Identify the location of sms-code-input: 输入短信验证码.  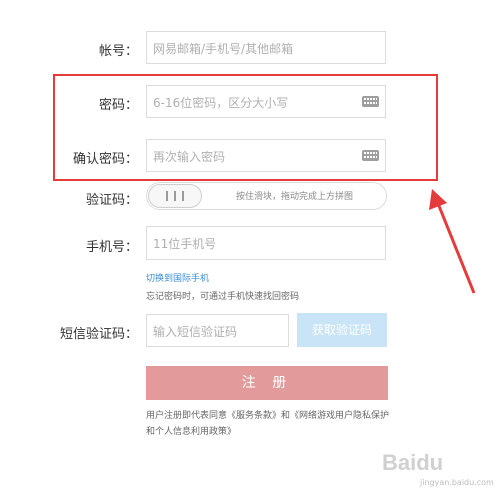
(217, 330).